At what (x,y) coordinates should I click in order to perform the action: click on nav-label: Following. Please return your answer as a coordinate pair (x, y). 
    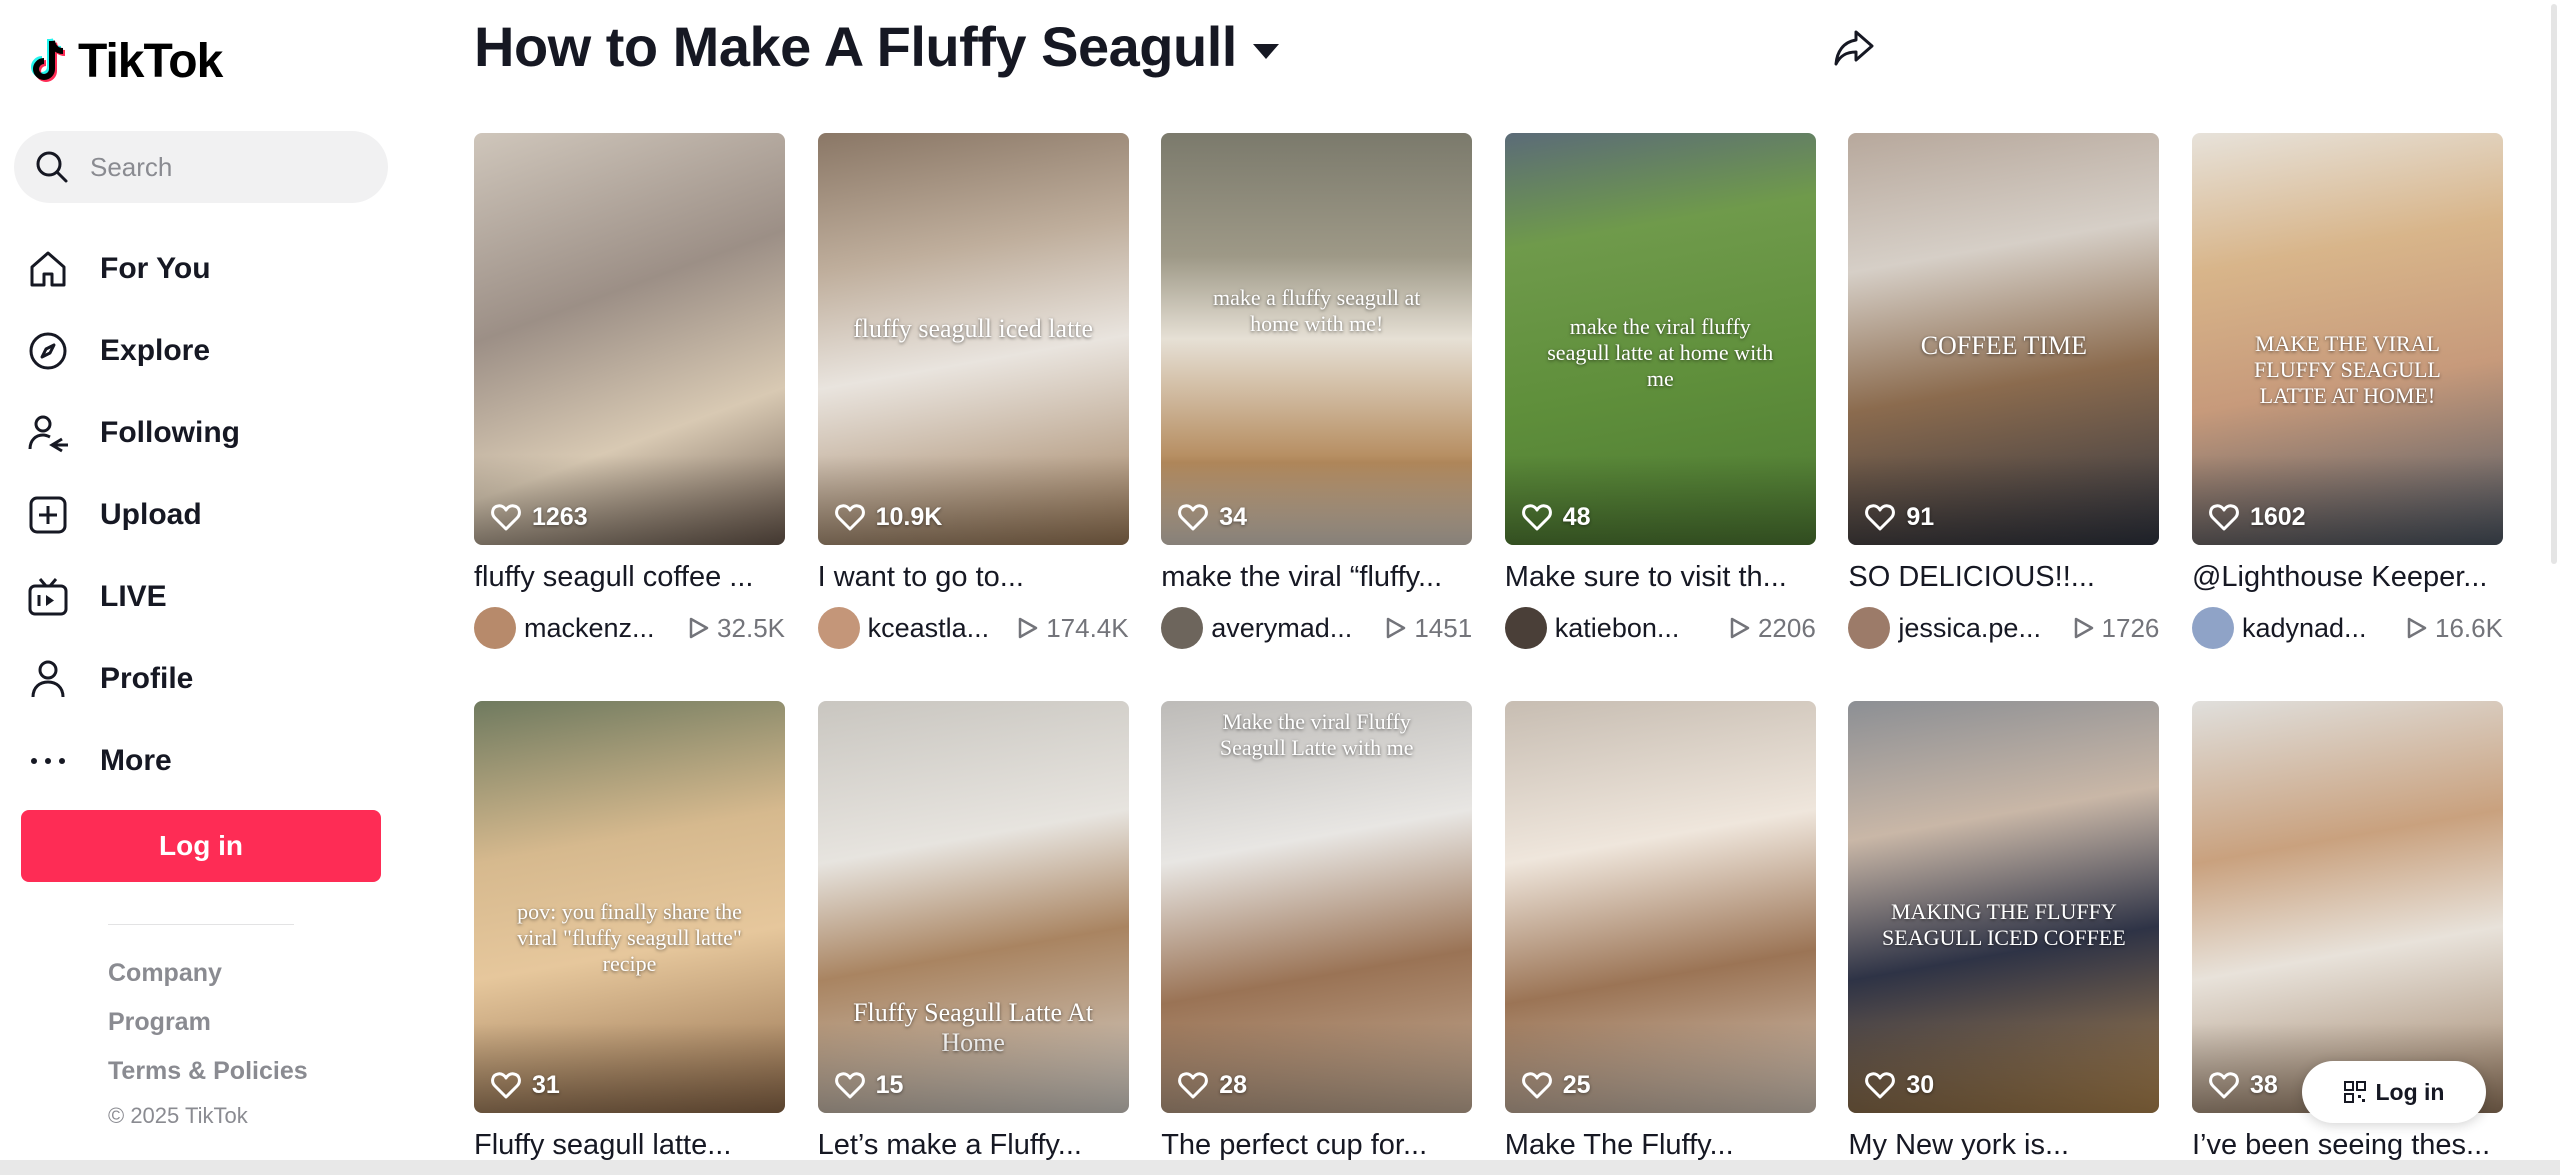
    Looking at the image, I should click on (170, 432).